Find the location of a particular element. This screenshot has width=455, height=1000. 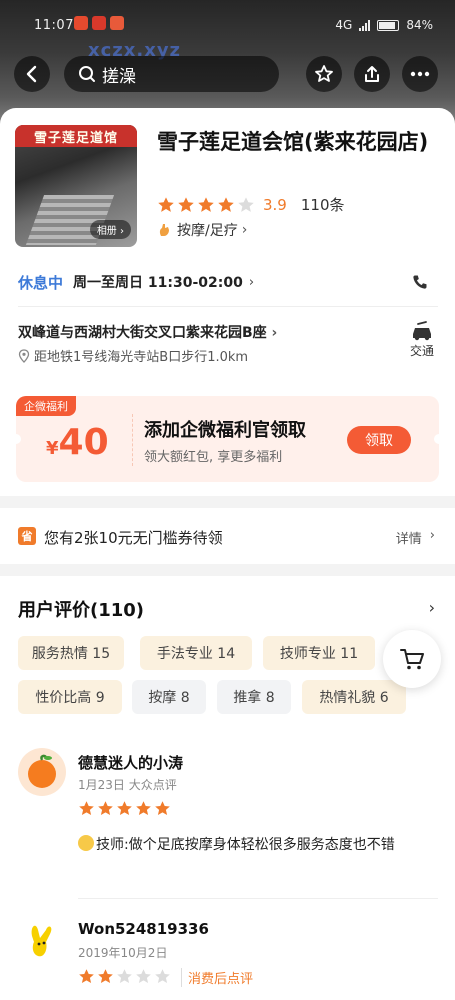

rating-row: 3.9 110条 is located at coordinates (251, 204).